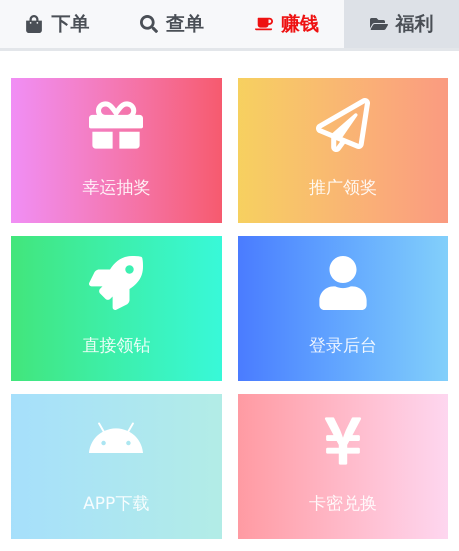  What do you see at coordinates (116, 283) in the screenshot?
I see `rocket-icon` at bounding box center [116, 283].